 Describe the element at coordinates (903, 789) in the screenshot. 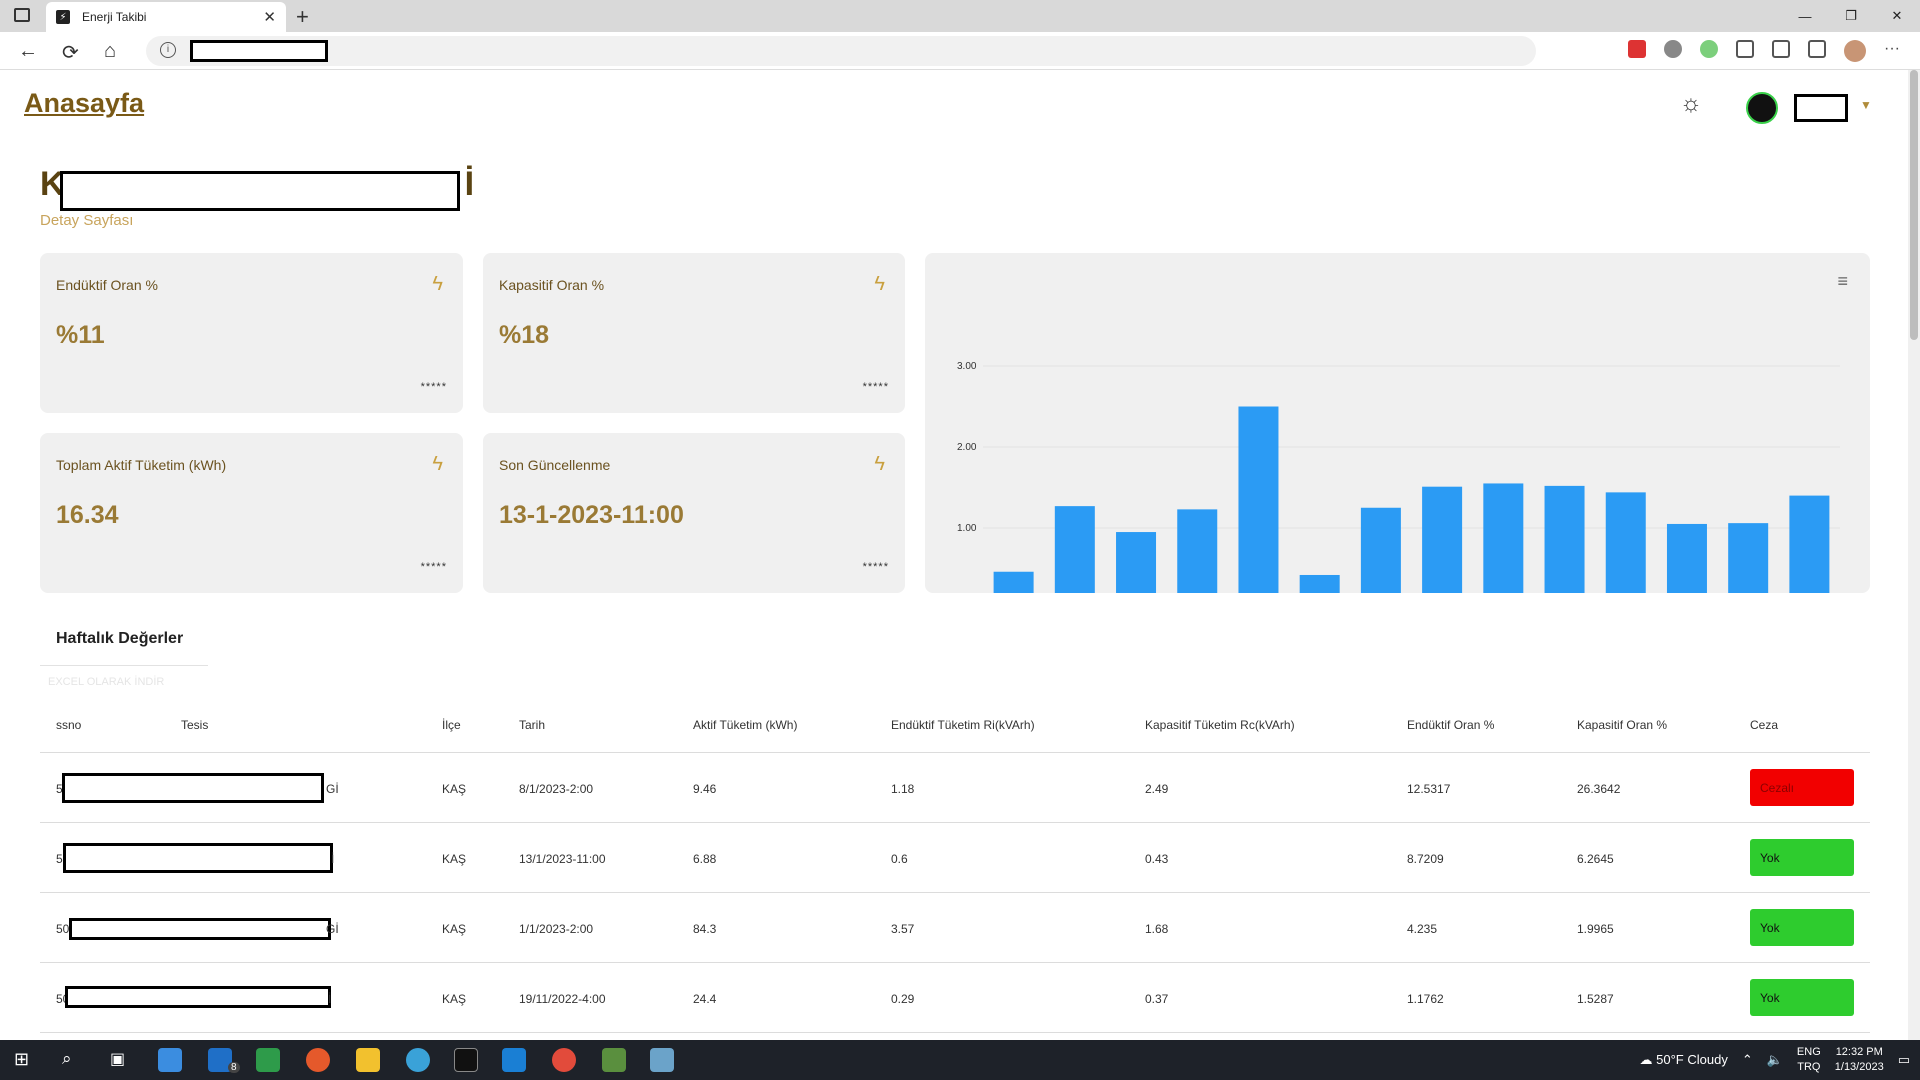

I see `cell-enduktif: 1.18` at that location.